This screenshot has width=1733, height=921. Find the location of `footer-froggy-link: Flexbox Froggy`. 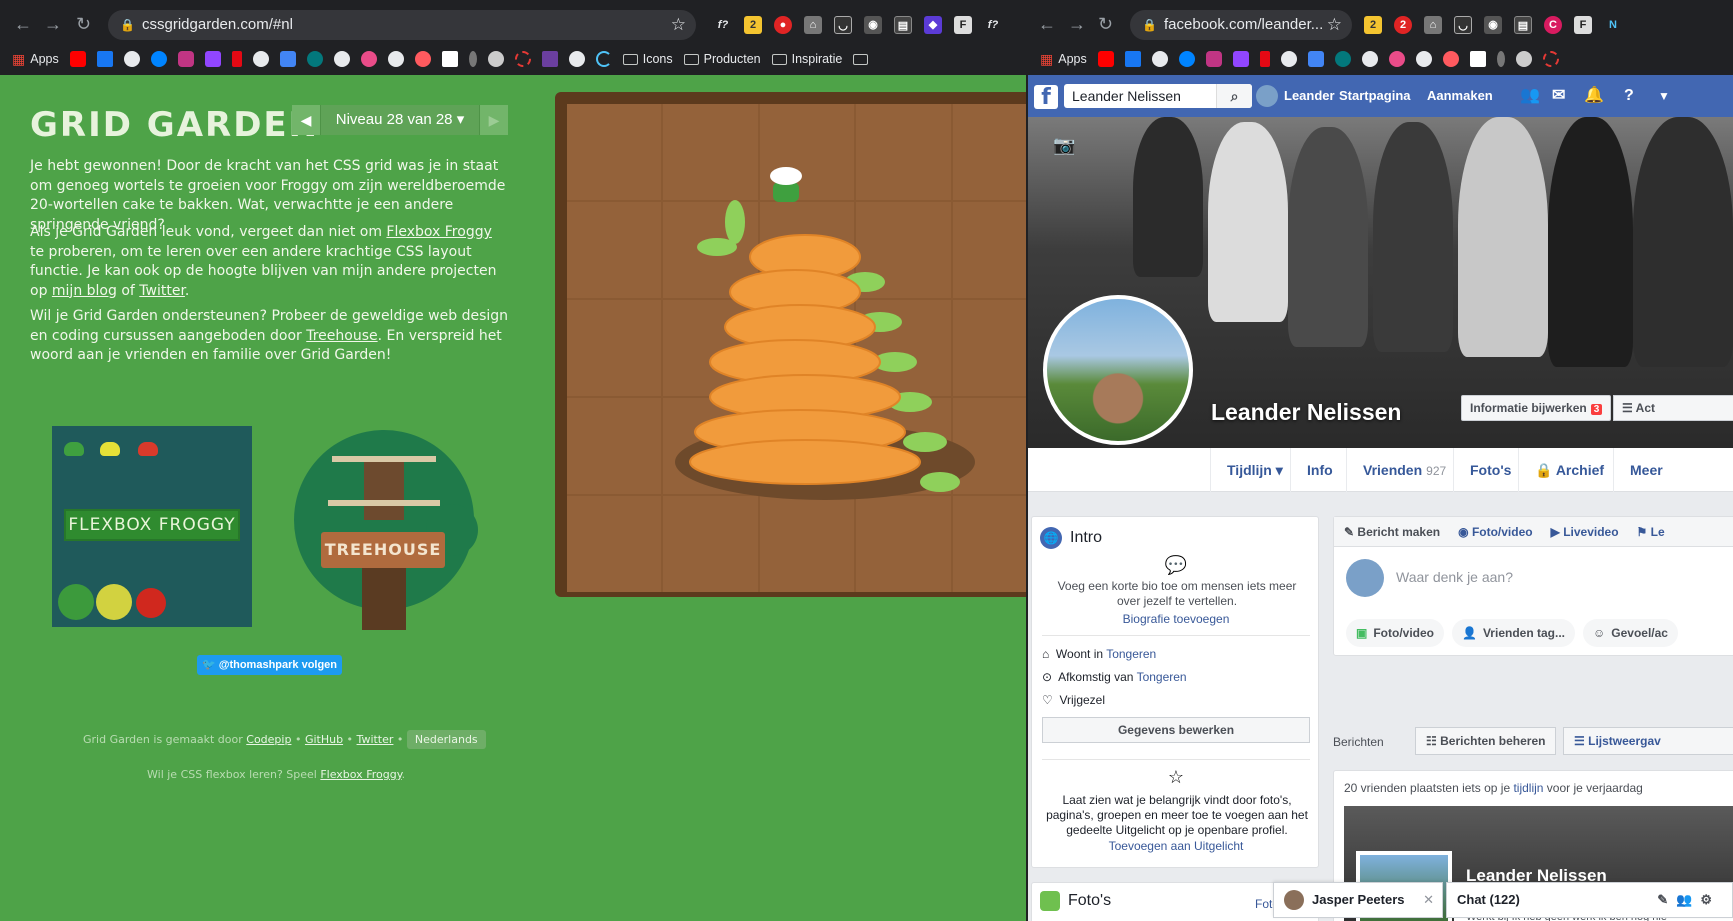

footer-froggy-link: Flexbox Froggy is located at coordinates (360, 774).